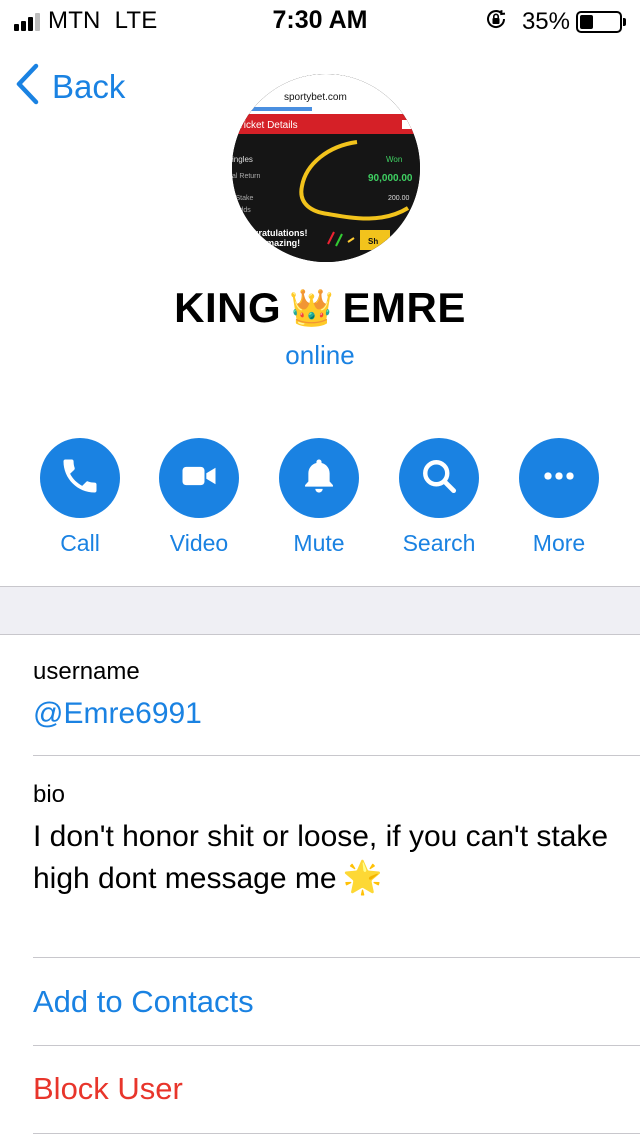 This screenshot has width=640, height=1136. What do you see at coordinates (586, 21) in the screenshot?
I see `battery-level-fill` at bounding box center [586, 21].